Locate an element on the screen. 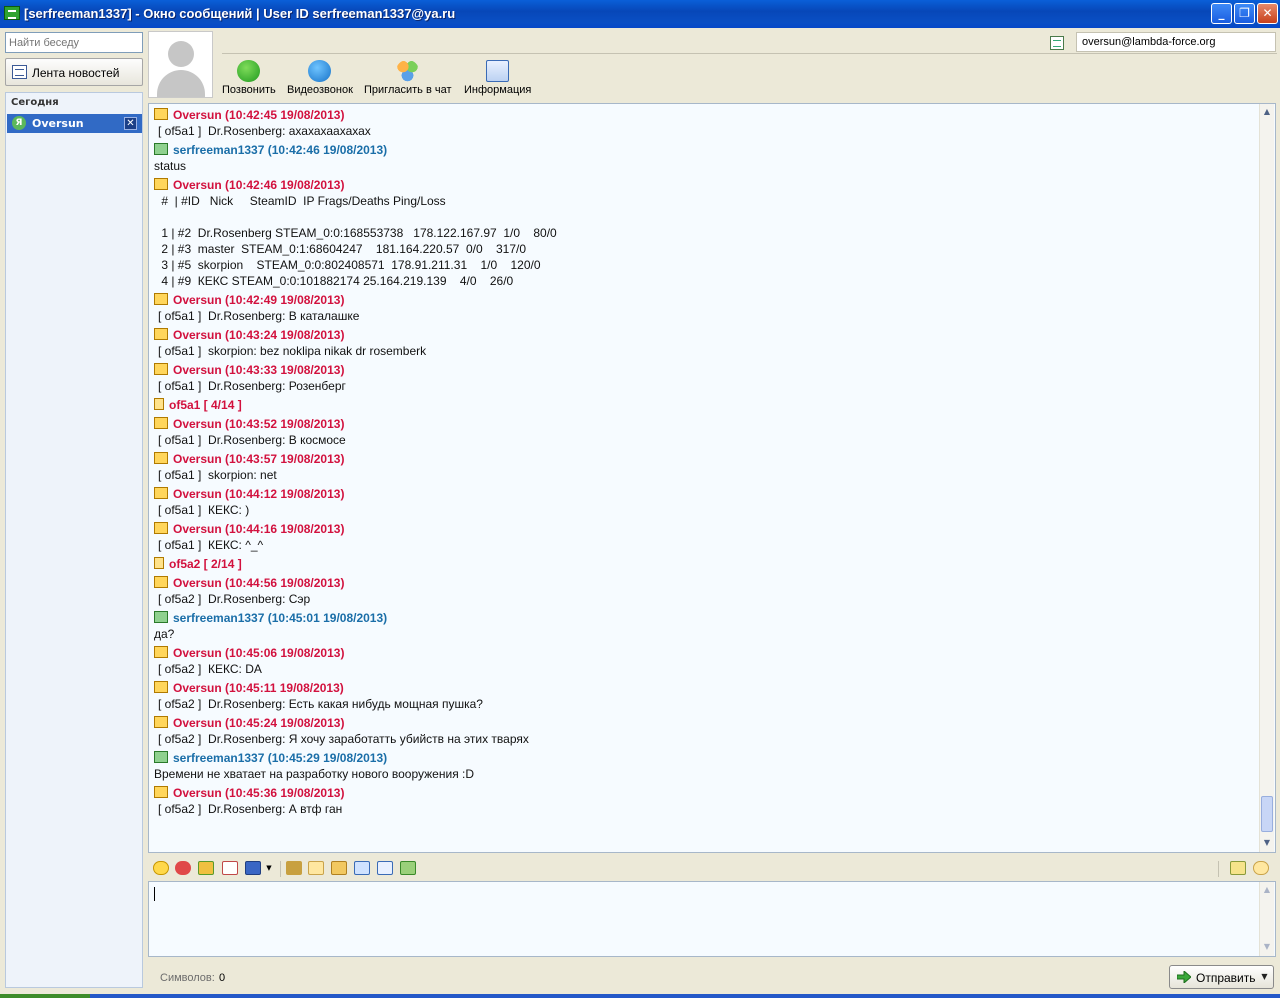  message-text: [ of5a1 ] skorpion: net is located at coordinates (217, 475).